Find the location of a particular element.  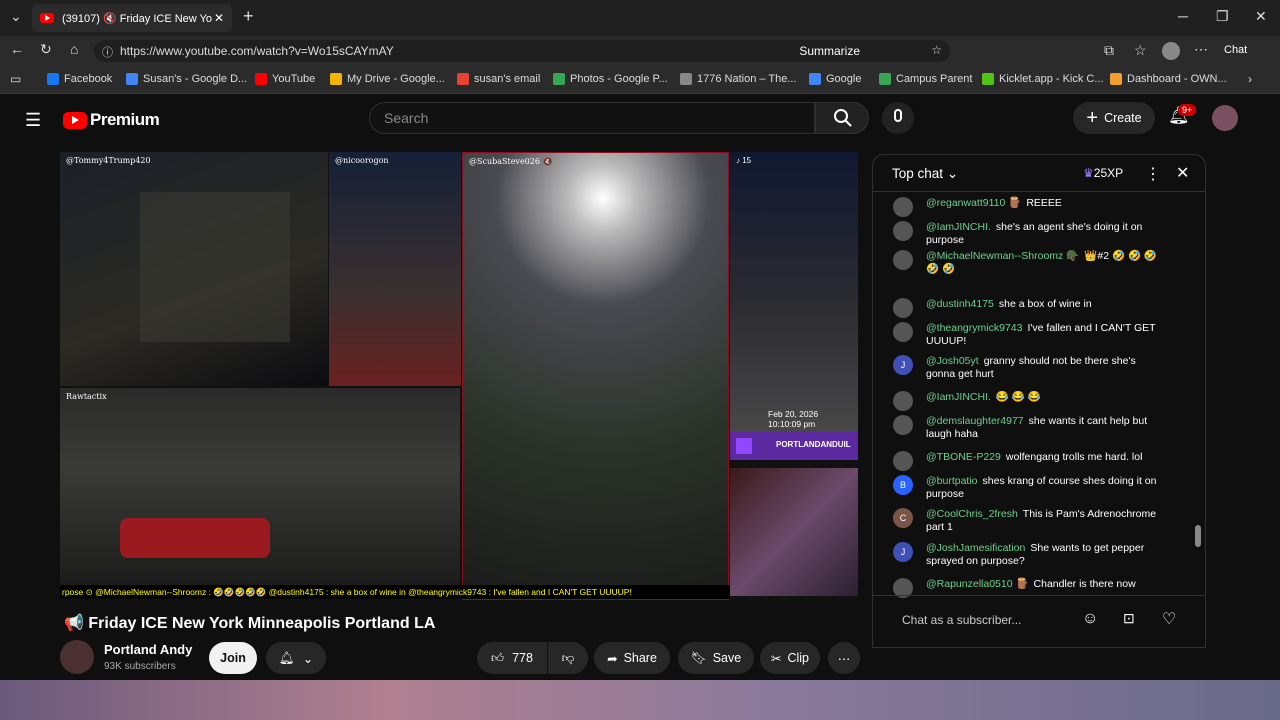

search-button is located at coordinates (842, 118).